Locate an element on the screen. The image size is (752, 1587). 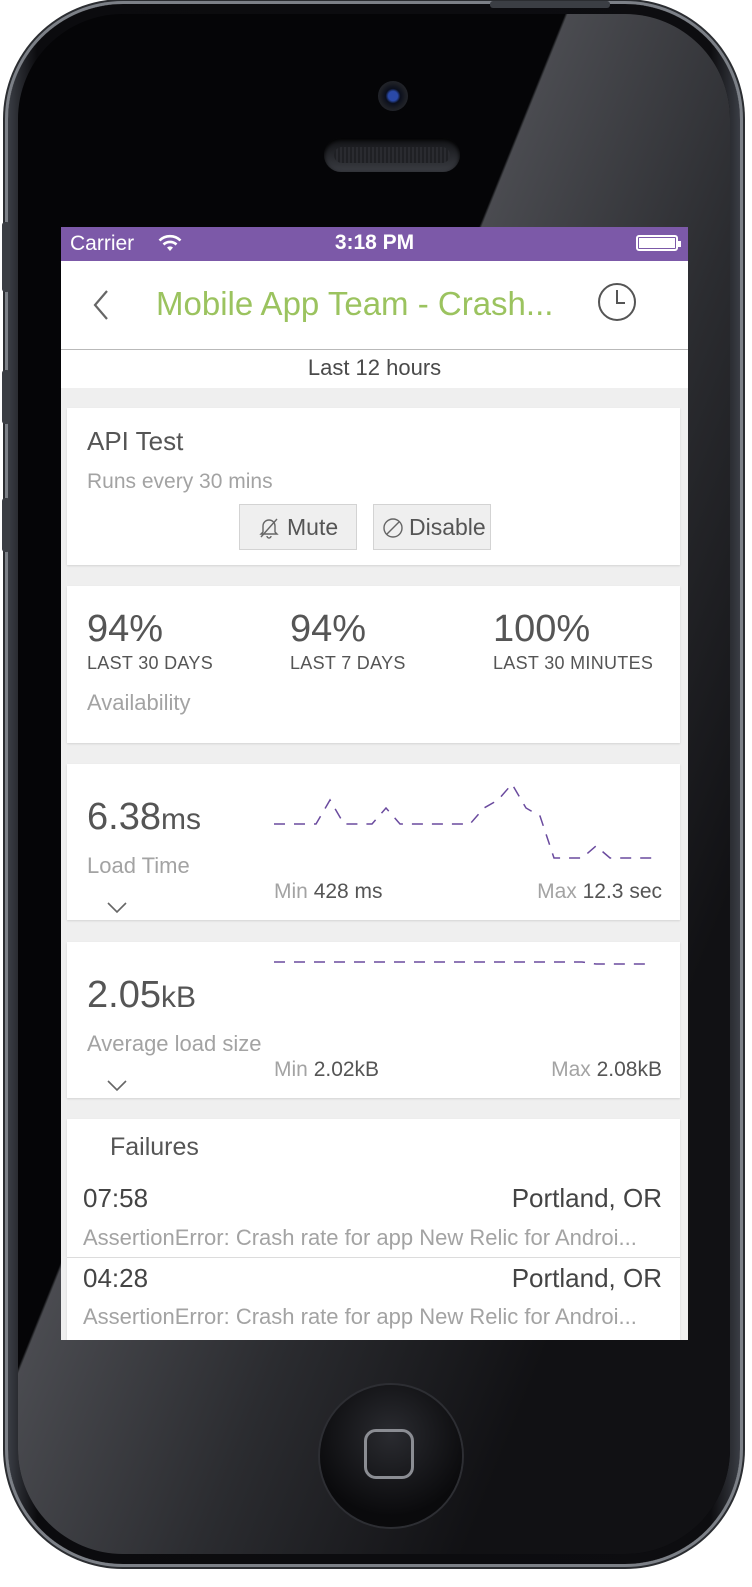
monitor-card: API Test Runs every 30 mins Mute Disable is located at coordinates (373, 486).